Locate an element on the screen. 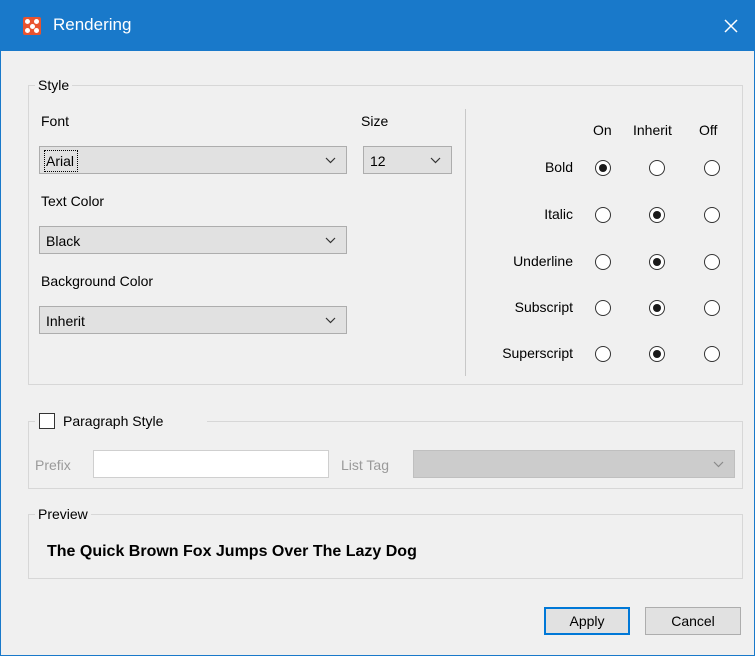  paragraph-style-label: Paragraph Style is located at coordinates (113, 421).